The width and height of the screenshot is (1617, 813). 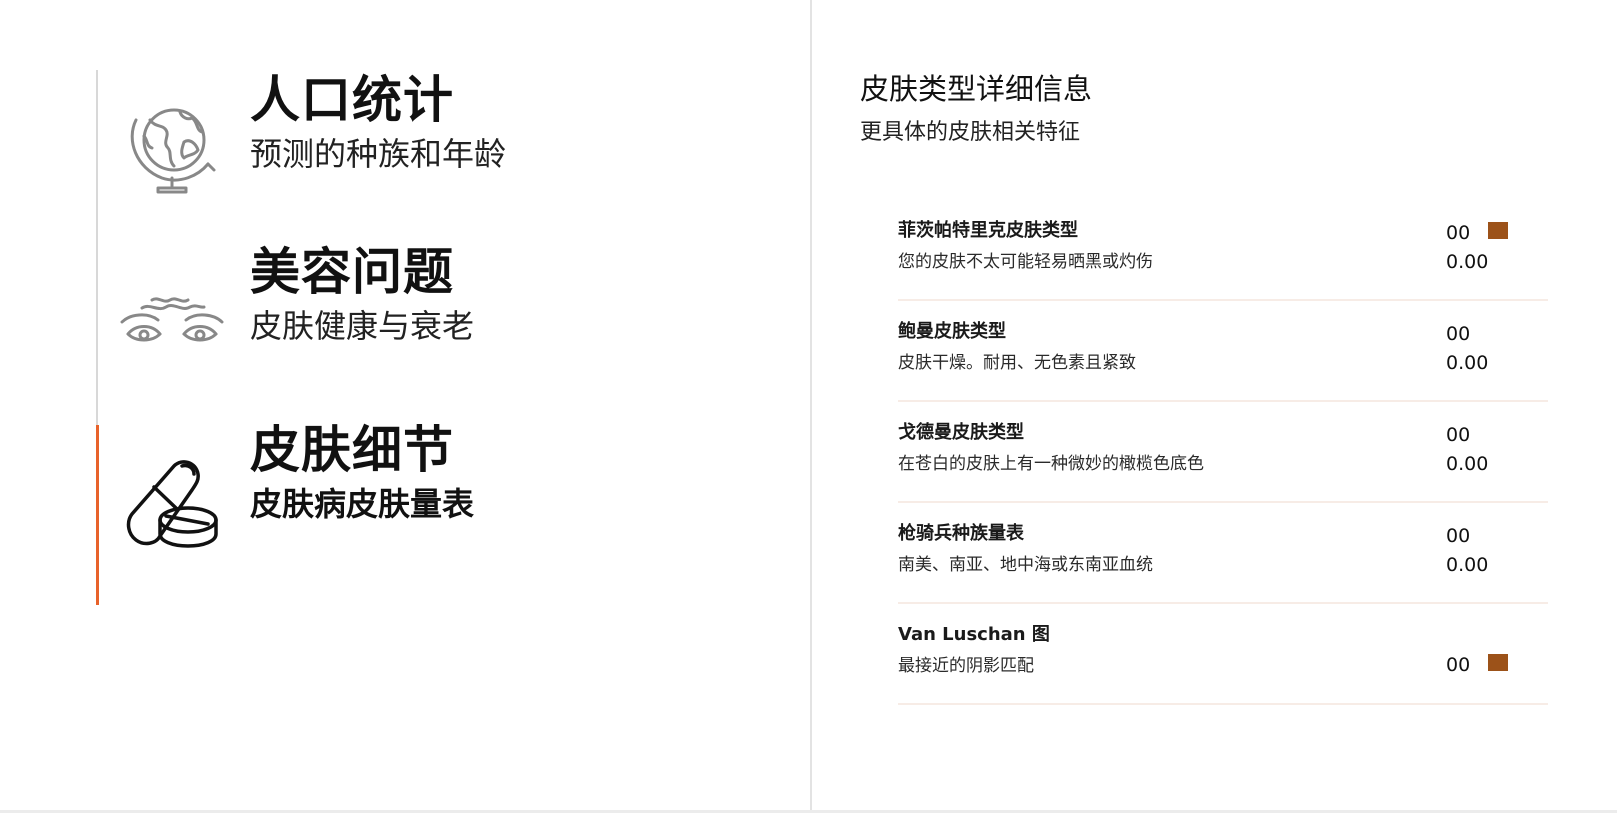 I want to click on skin-type-name: Van Luschan 图, so click(x=974, y=634).